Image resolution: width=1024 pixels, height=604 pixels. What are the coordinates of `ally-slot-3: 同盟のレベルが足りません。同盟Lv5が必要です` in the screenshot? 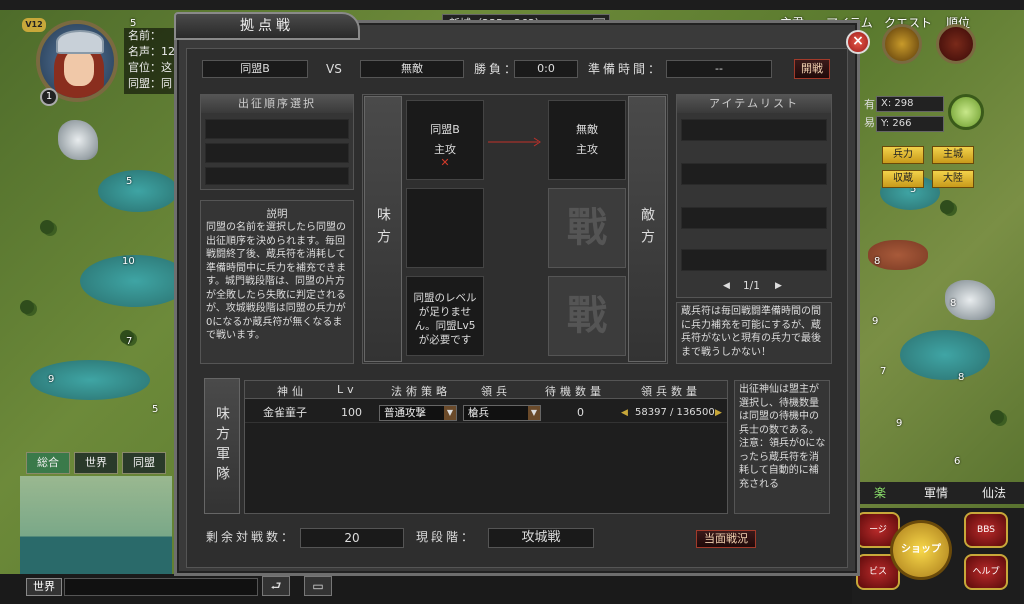 It's located at (445, 316).